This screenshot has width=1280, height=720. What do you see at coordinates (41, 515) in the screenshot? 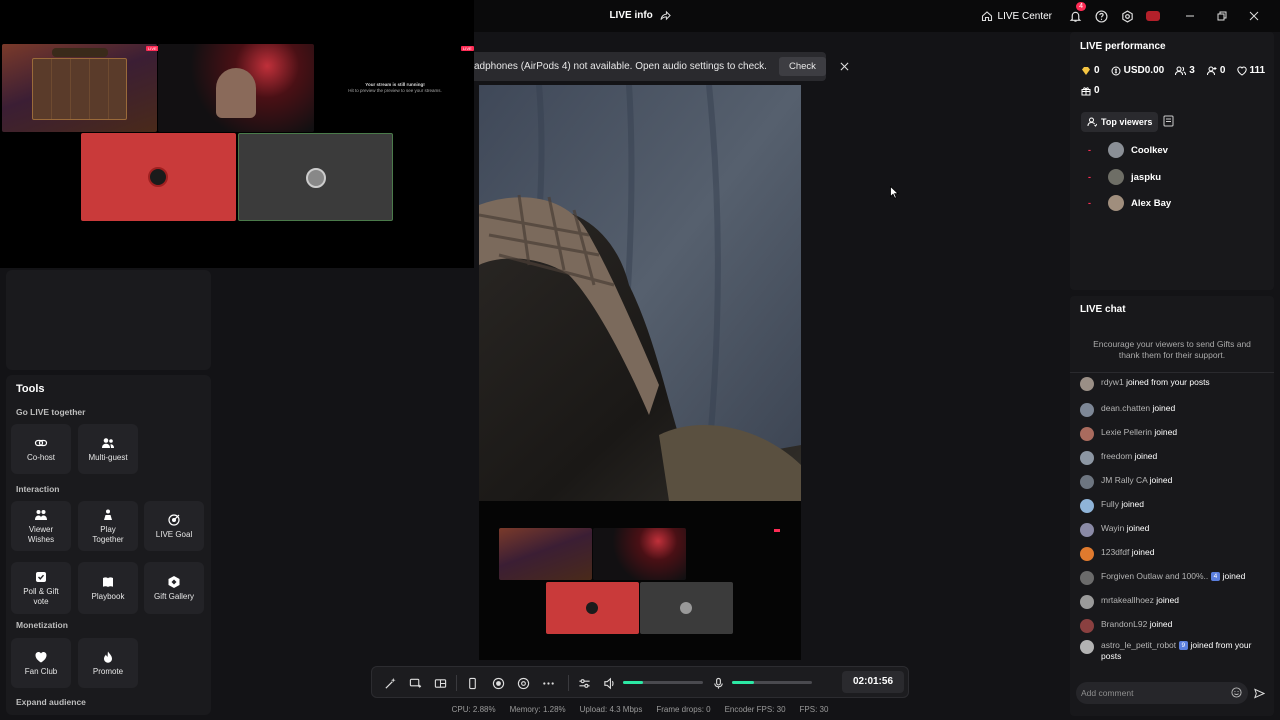
I see `wishes-icon` at bounding box center [41, 515].